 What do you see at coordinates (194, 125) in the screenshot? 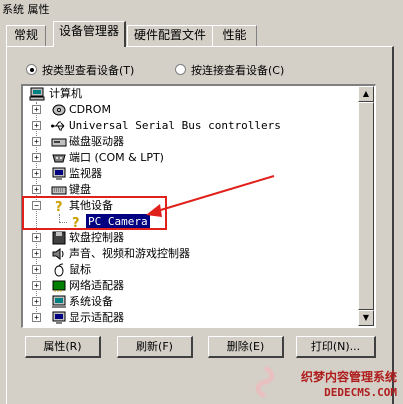
I see `tree-item: + Universal Serial Bus controllers` at bounding box center [194, 125].